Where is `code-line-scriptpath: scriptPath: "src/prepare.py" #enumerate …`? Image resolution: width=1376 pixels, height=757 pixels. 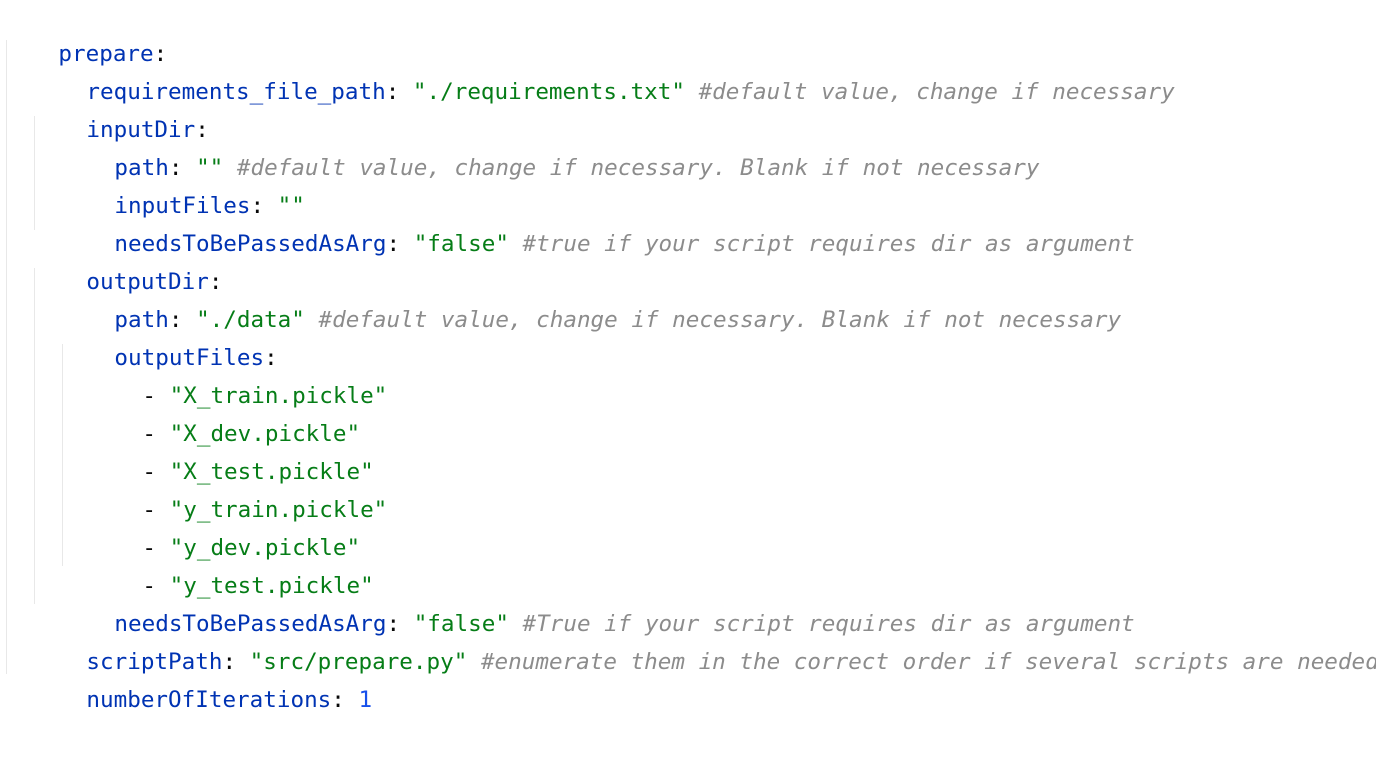
code-line-scriptpath: scriptPath: "src/prepare.py" #enumerate … is located at coordinates (704, 640).